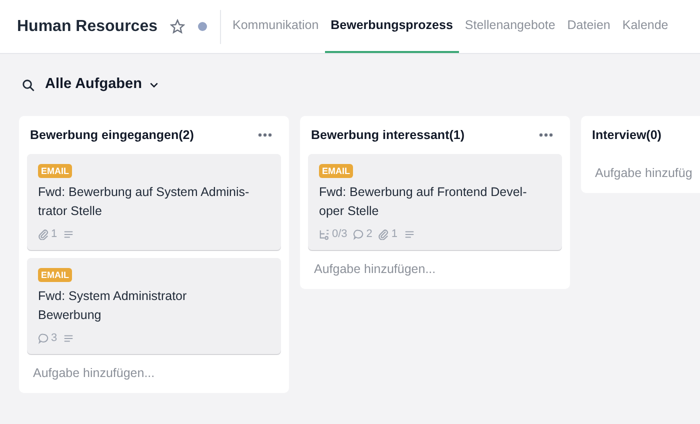 This screenshot has width=700, height=424. What do you see at coordinates (177, 26) in the screenshot?
I see `star-icon` at bounding box center [177, 26].